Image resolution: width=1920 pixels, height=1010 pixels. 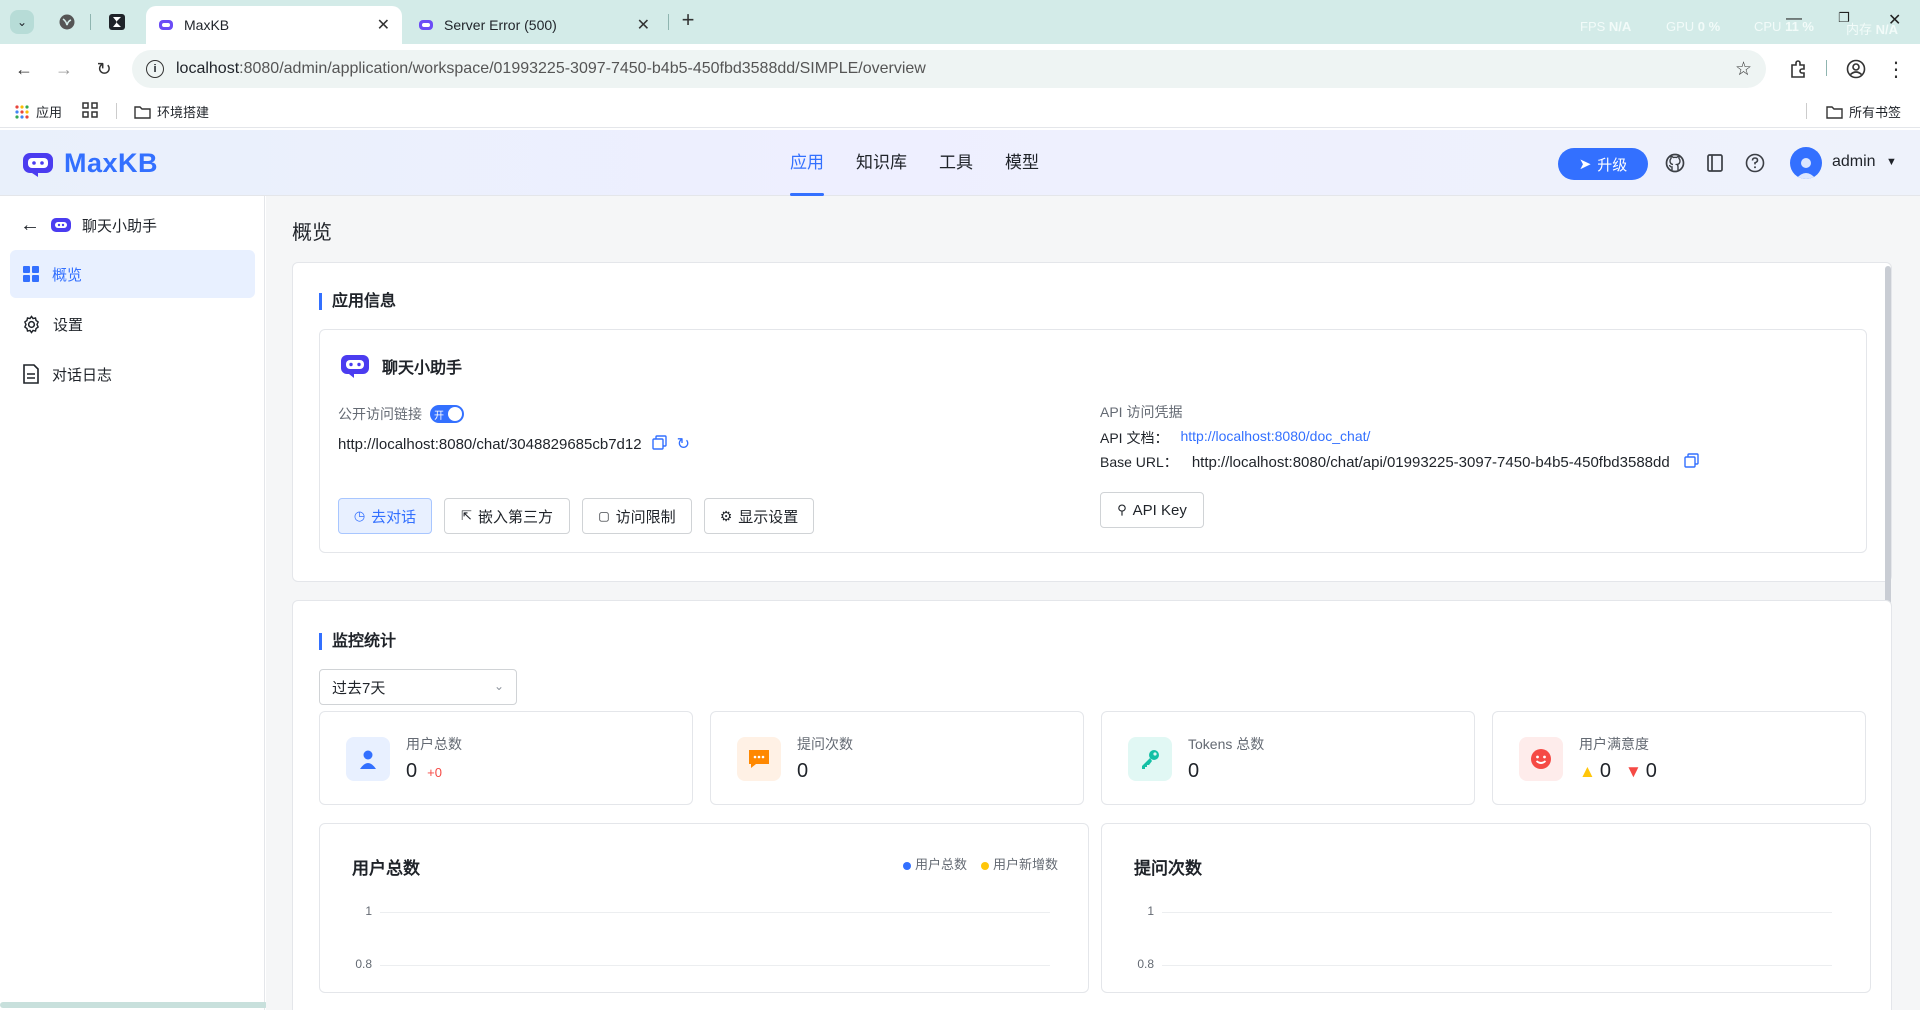 What do you see at coordinates (807, 163) in the screenshot?
I see `nav-application: 应用` at bounding box center [807, 163].